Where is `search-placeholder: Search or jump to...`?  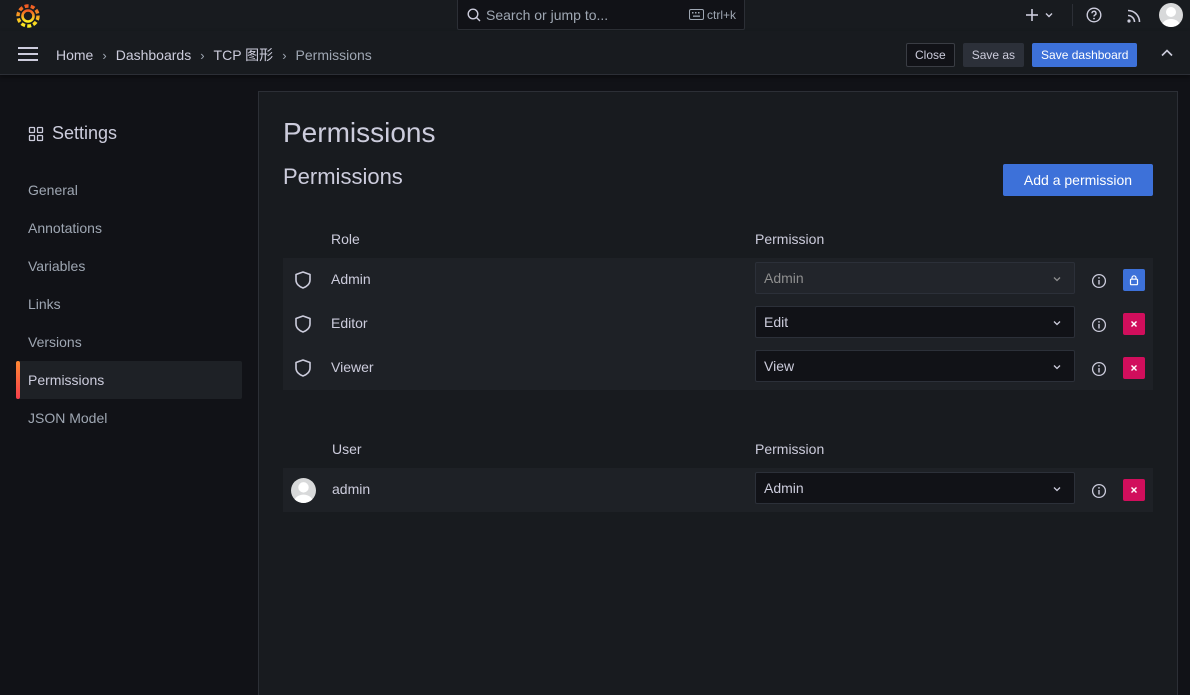
search-placeholder: Search or jump to... is located at coordinates (547, 14).